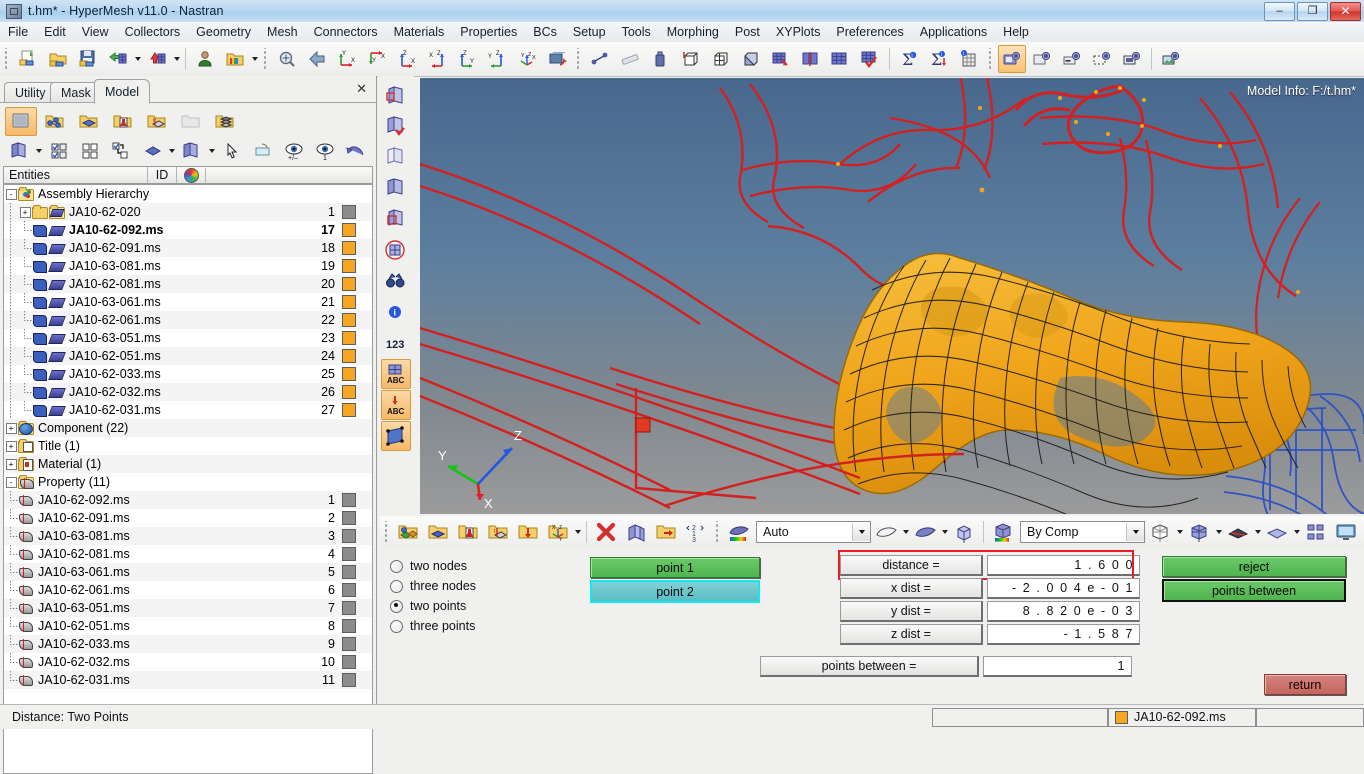 This screenshot has width=1364, height=774. Describe the element at coordinates (1012, 59) in the screenshot. I see `save-image-icon` at that location.